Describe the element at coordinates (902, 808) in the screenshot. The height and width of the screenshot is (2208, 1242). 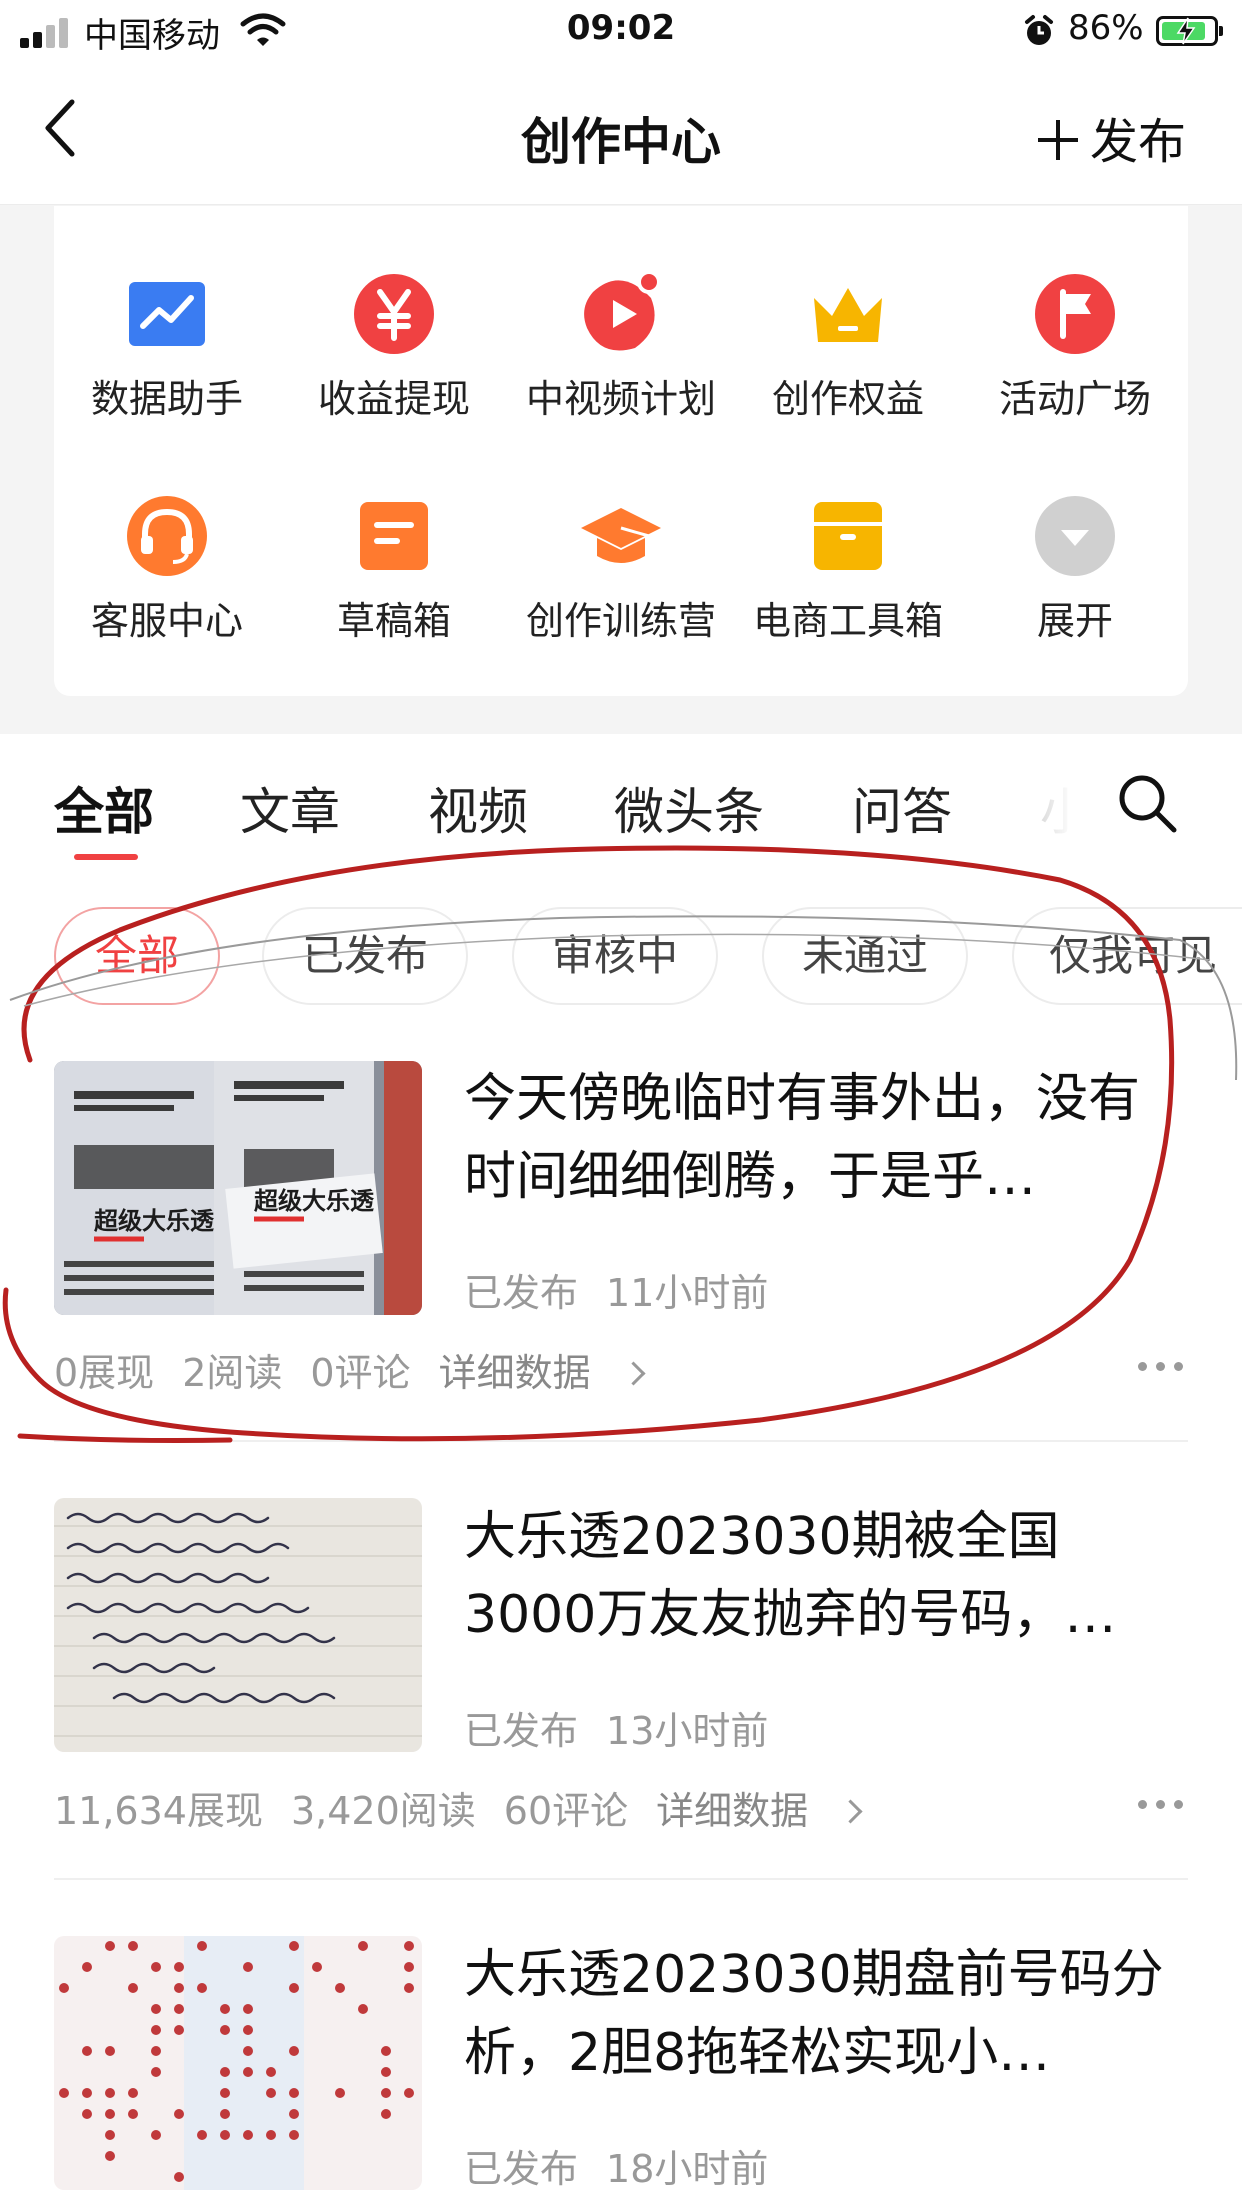
I see `tab-qa: 问答` at that location.